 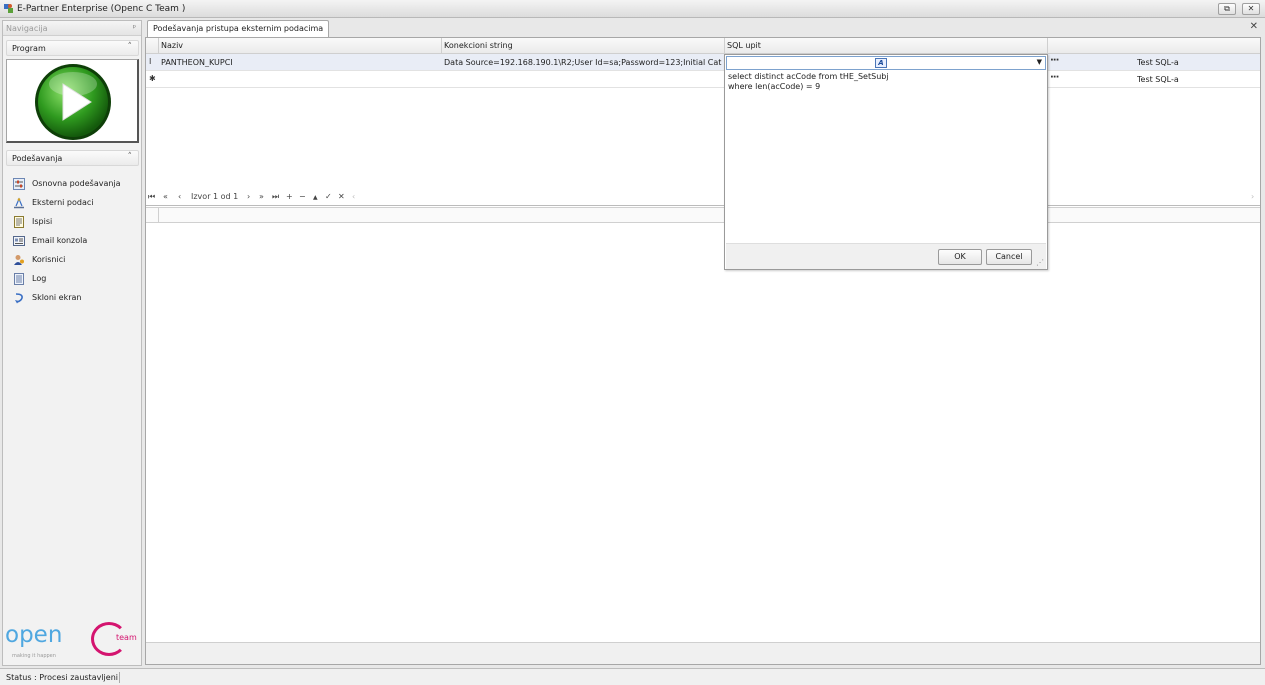 What do you see at coordinates (19, 184) in the screenshot?
I see `settings-sliders-icon` at bounding box center [19, 184].